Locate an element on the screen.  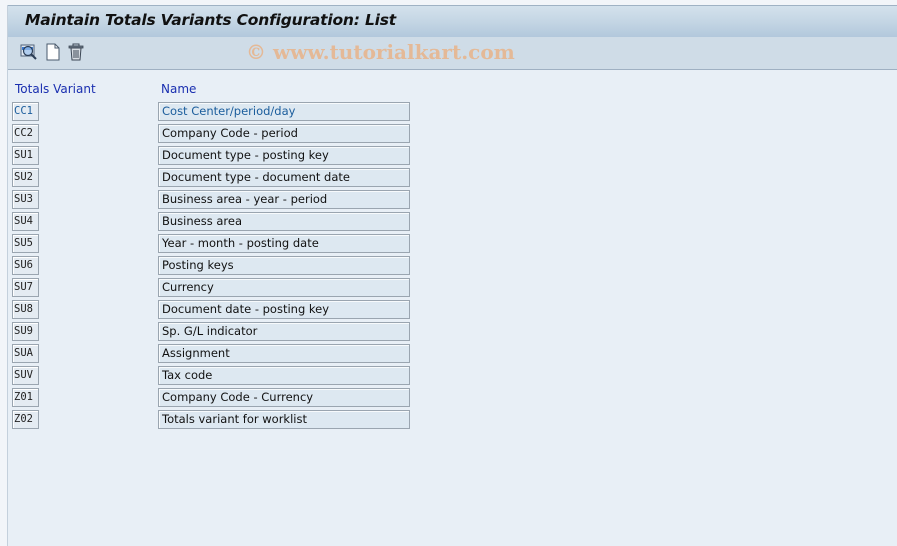
table-row: SU4 Business area is located at coordinates (218, 222).